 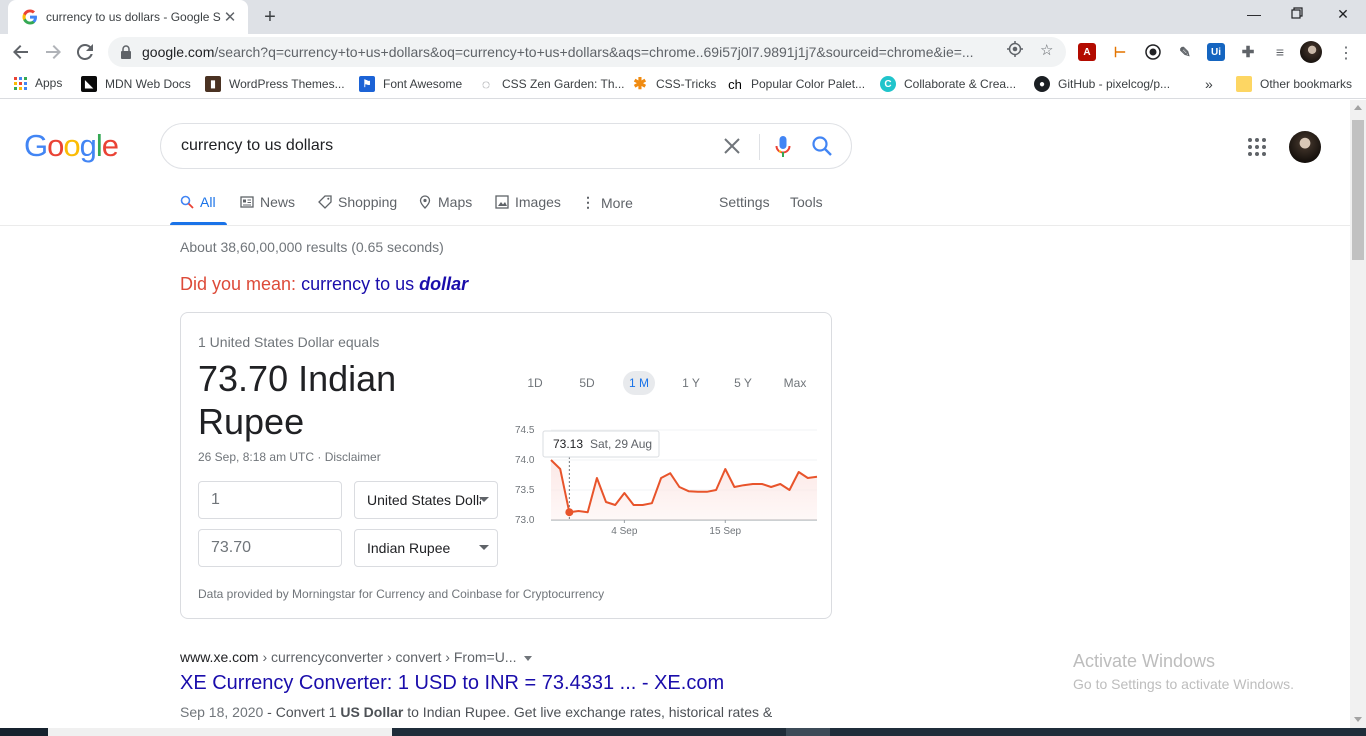 What do you see at coordinates (1358, 107) in the screenshot?
I see `scroll-up-icon` at bounding box center [1358, 107].